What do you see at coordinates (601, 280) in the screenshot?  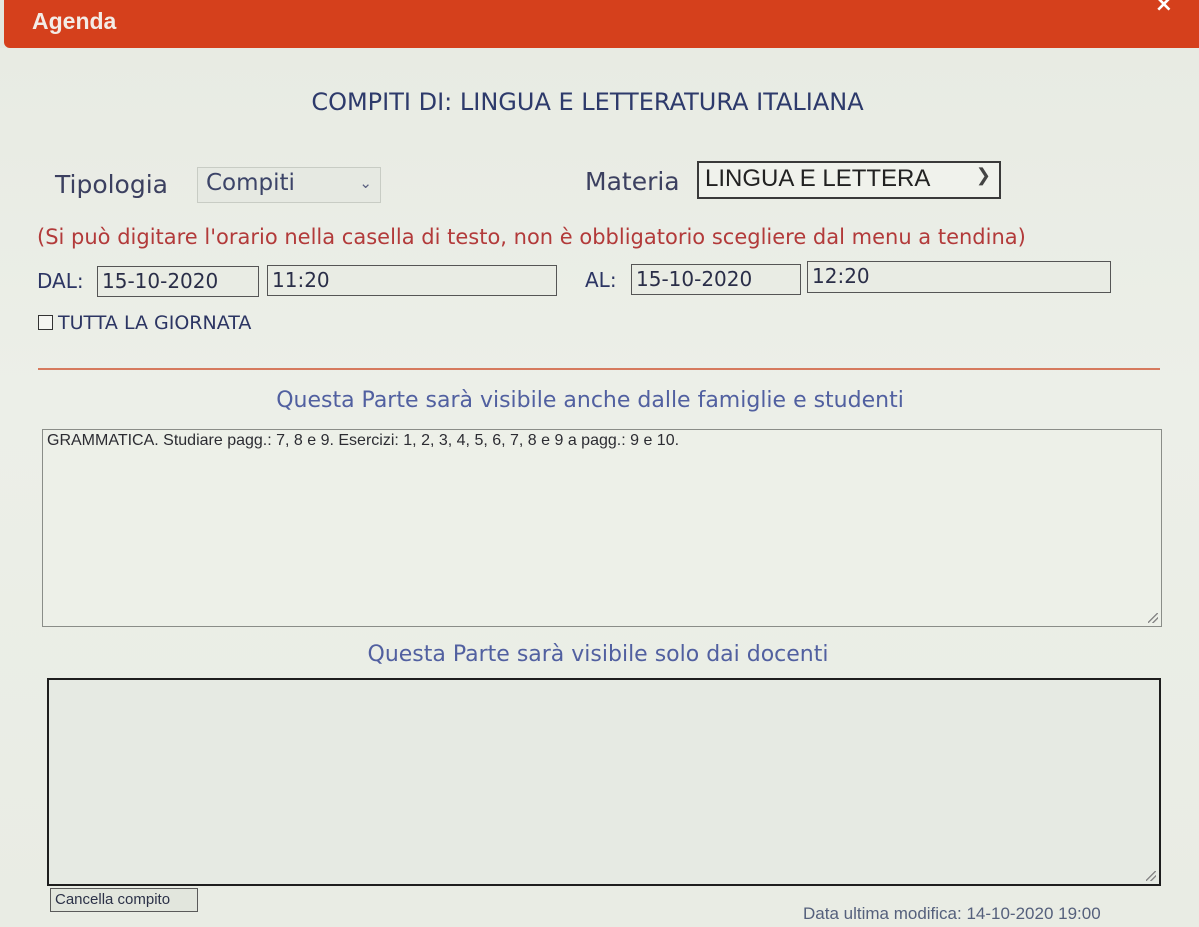 I see `al-label: AL:` at bounding box center [601, 280].